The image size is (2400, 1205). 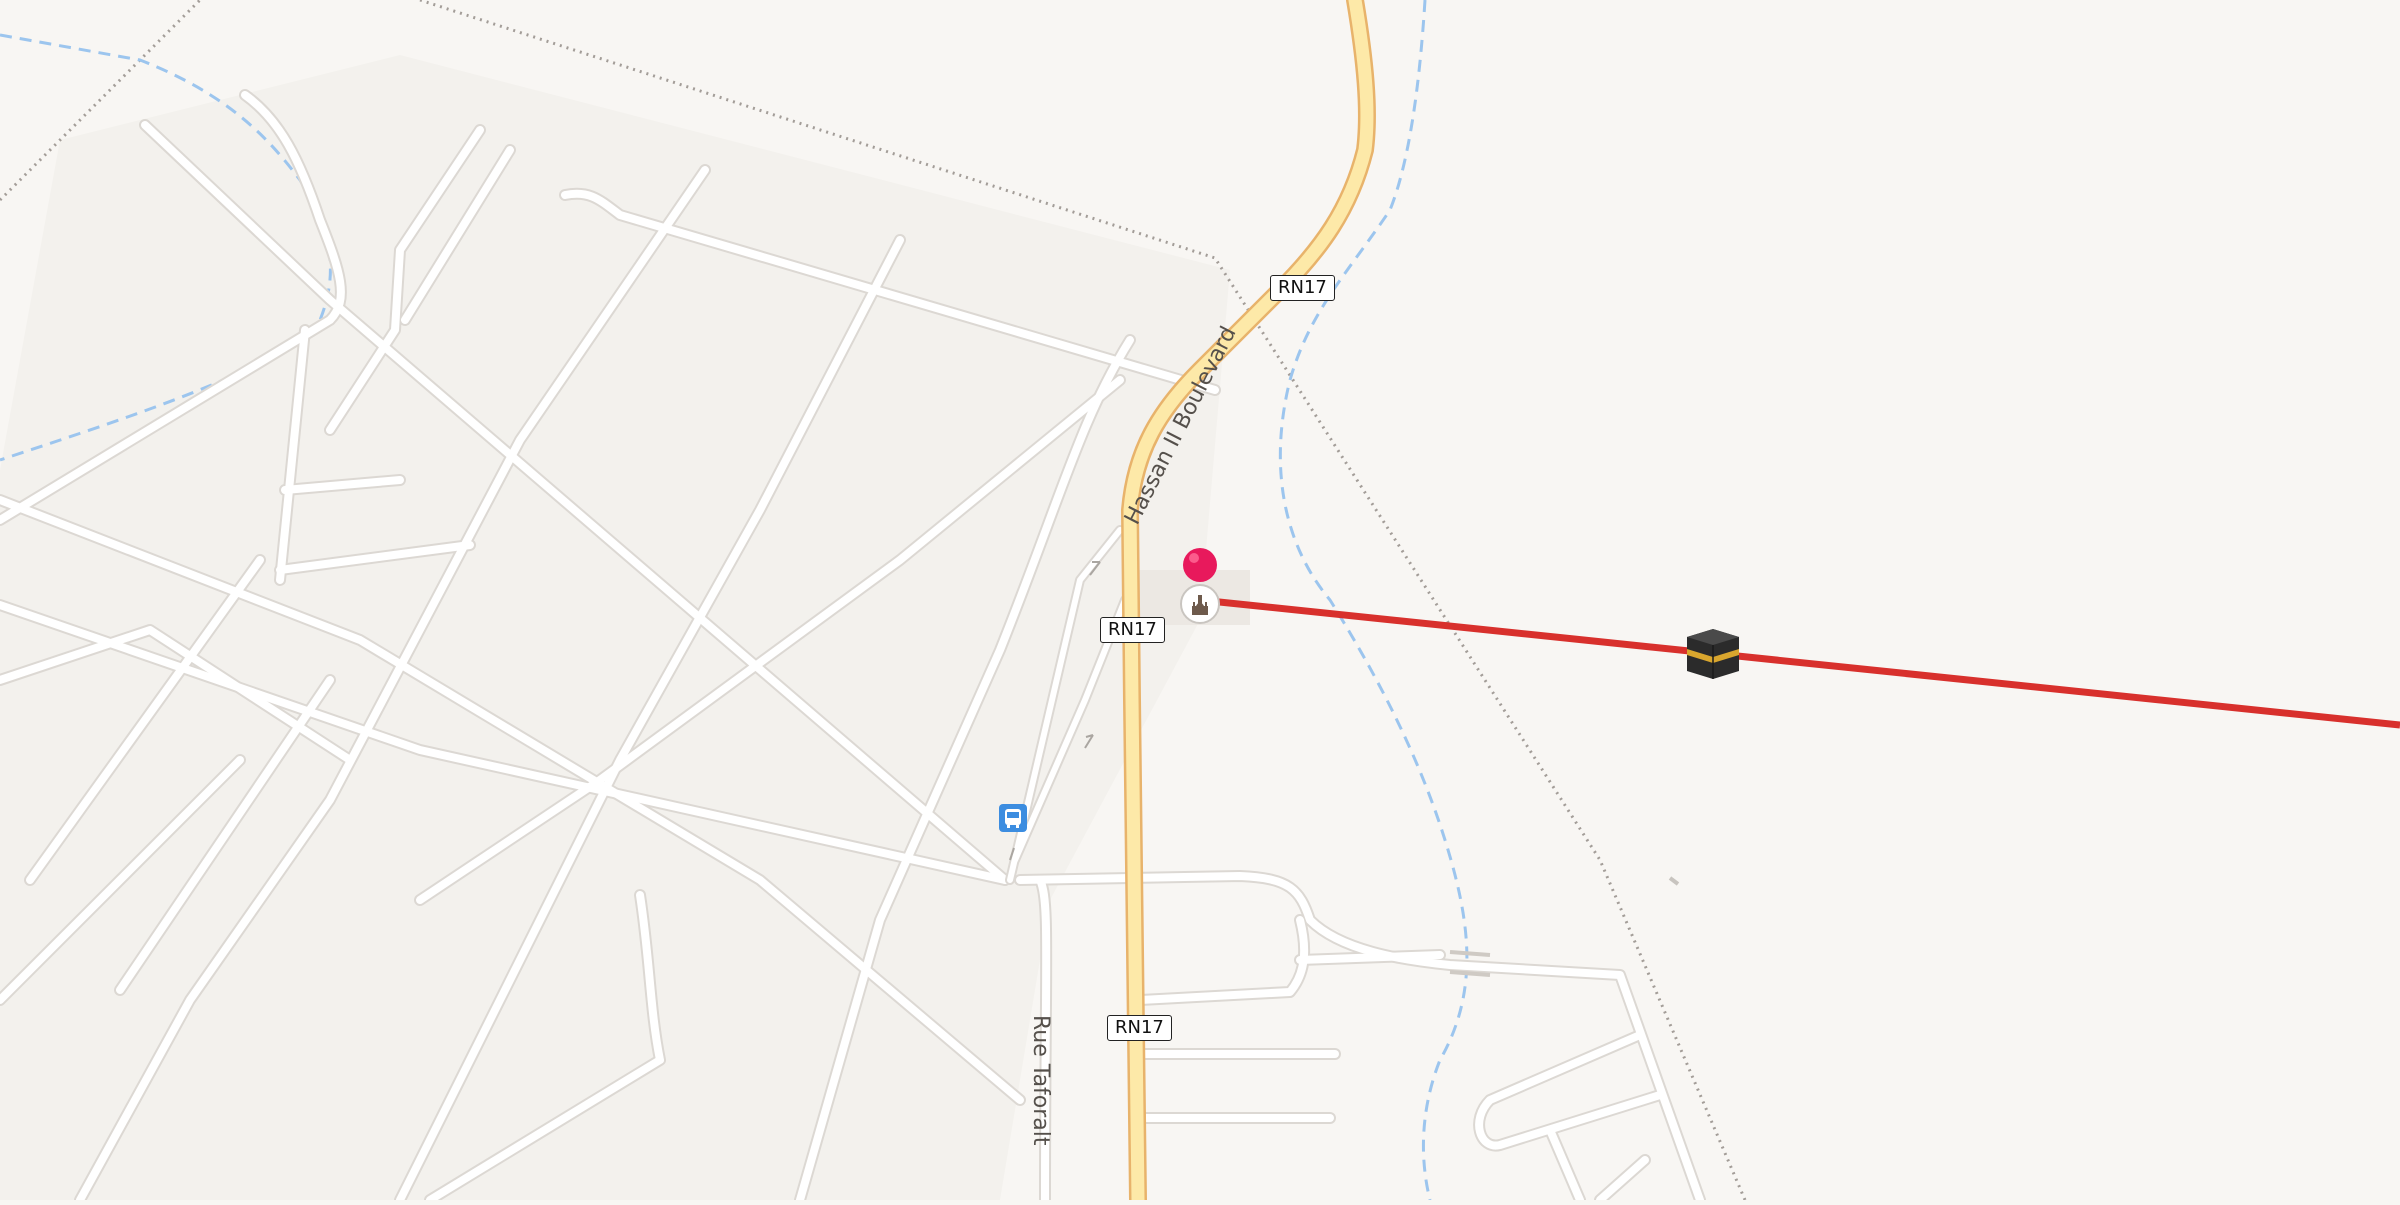 I want to click on bus-stop-icon, so click(x=1013, y=818).